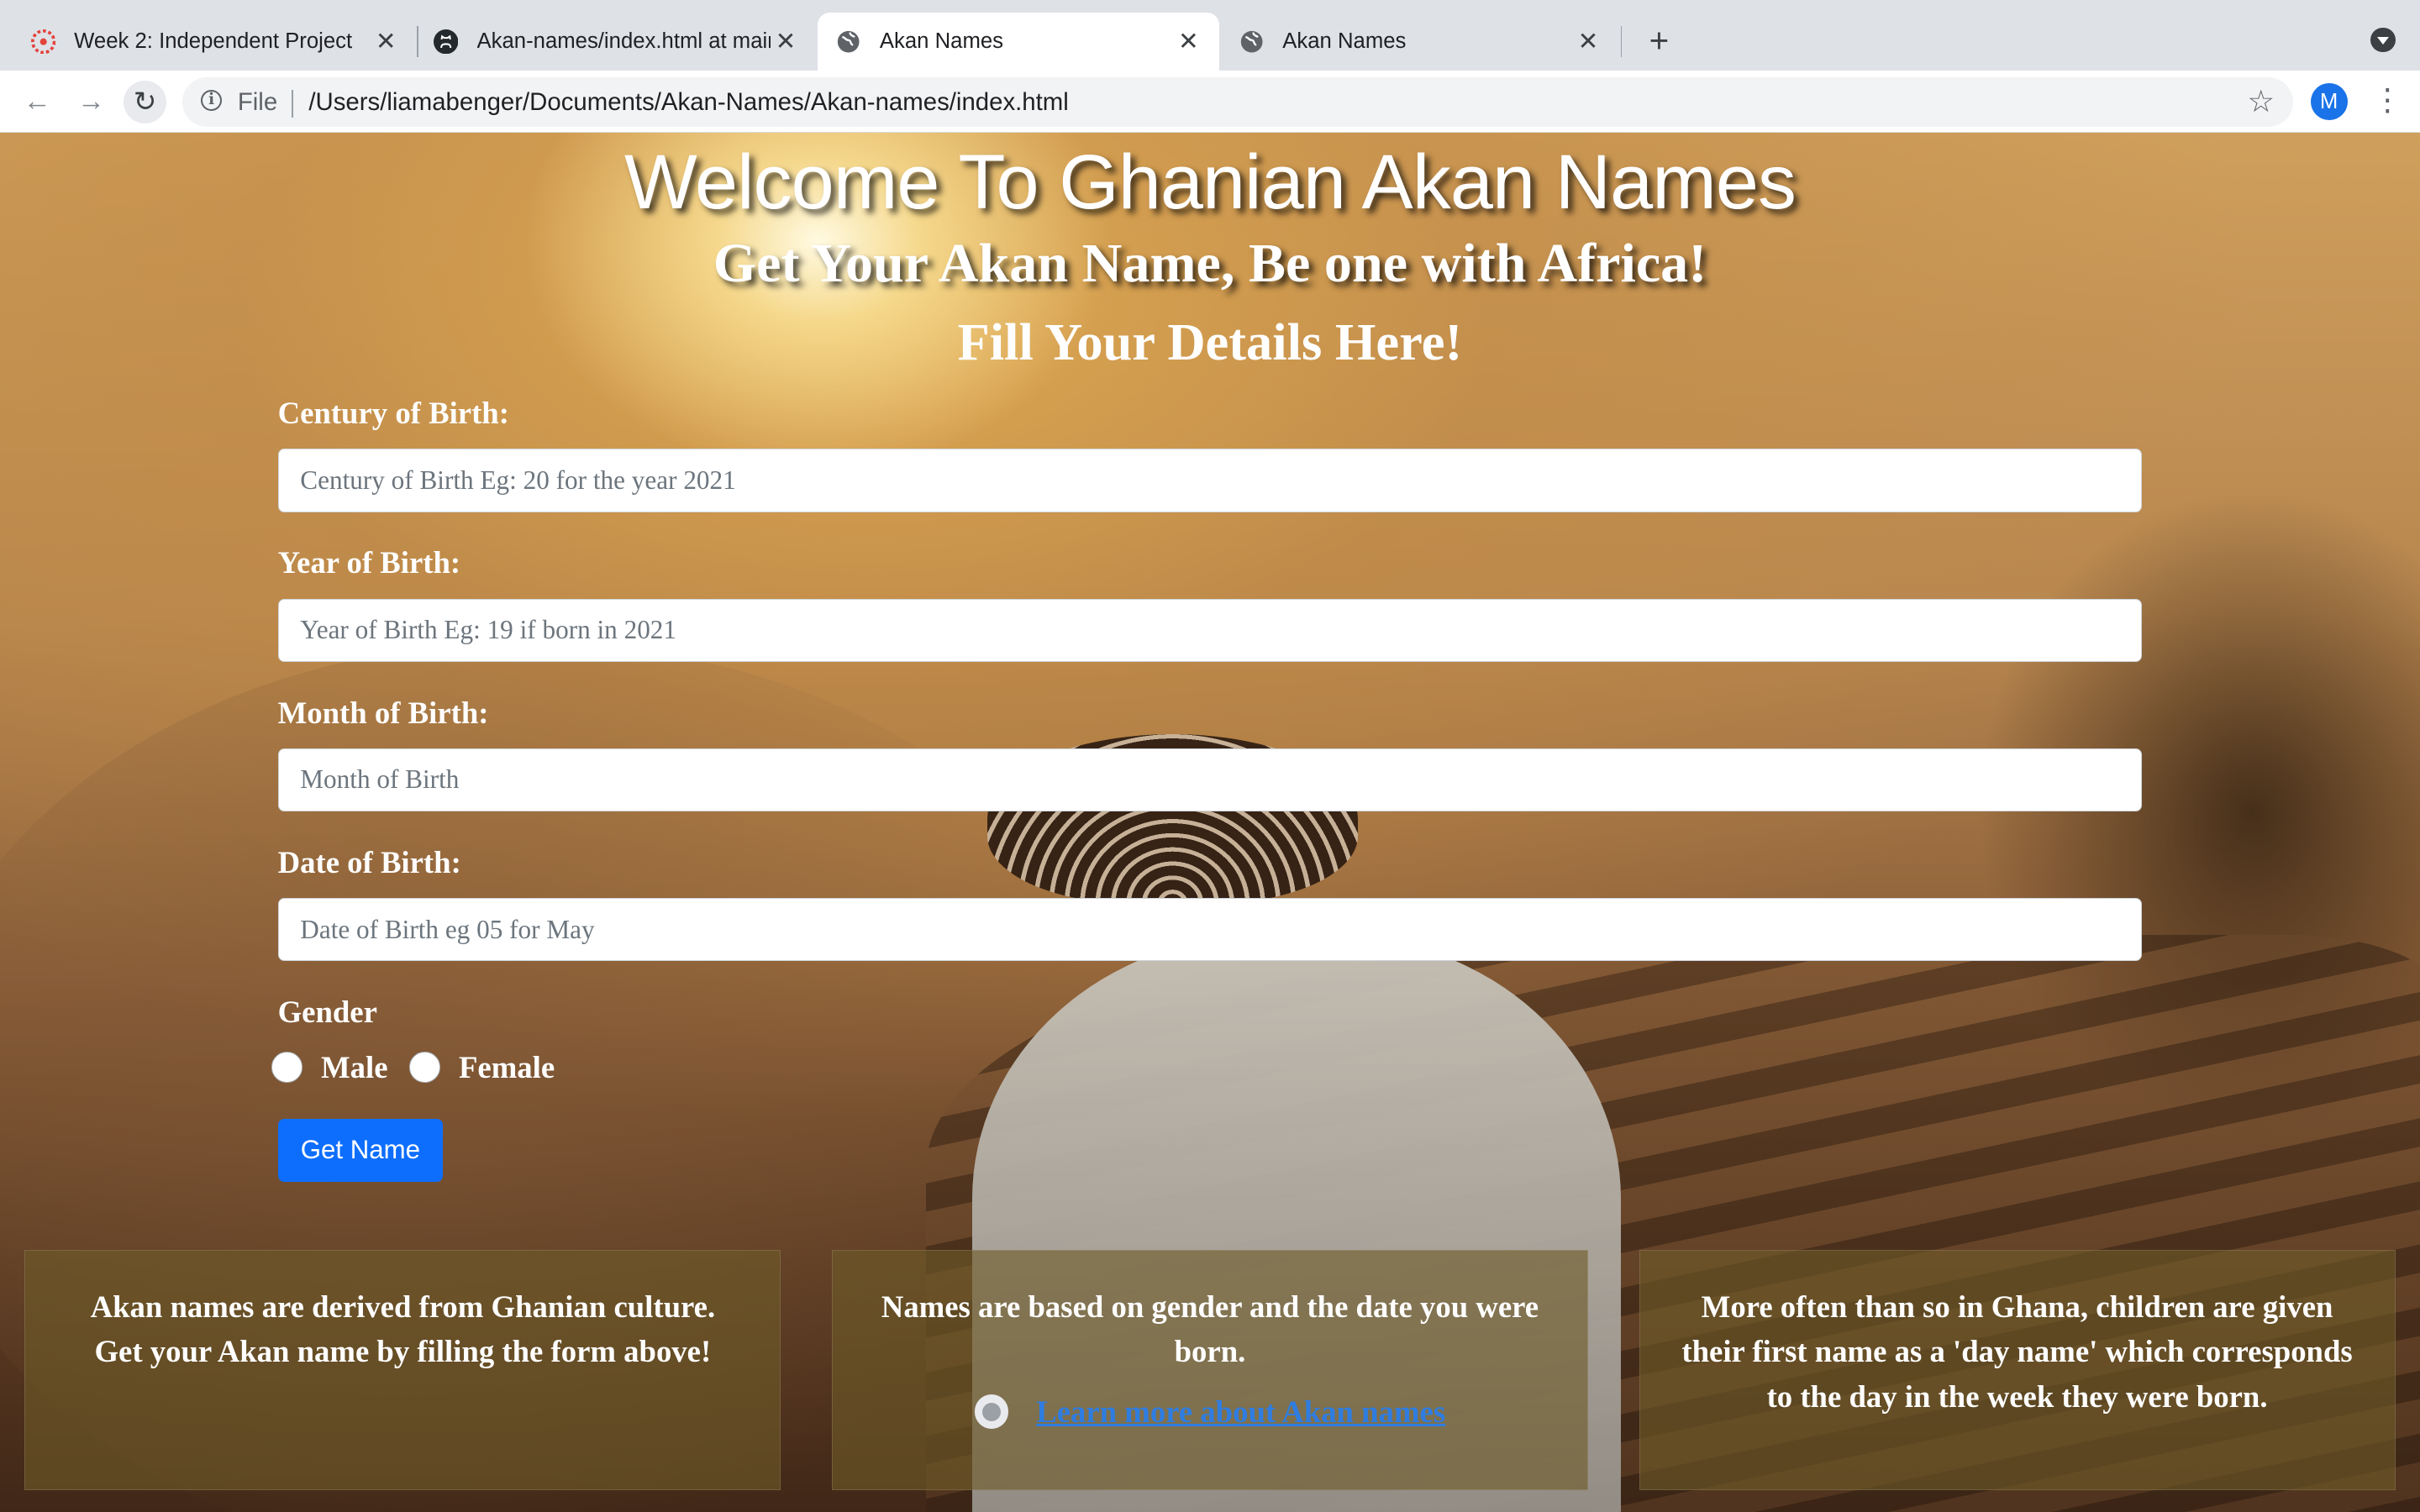 The image size is (2420, 1512). I want to click on tab-week-2-independent-project: Week 2: Independent Project ✕, so click(208, 42).